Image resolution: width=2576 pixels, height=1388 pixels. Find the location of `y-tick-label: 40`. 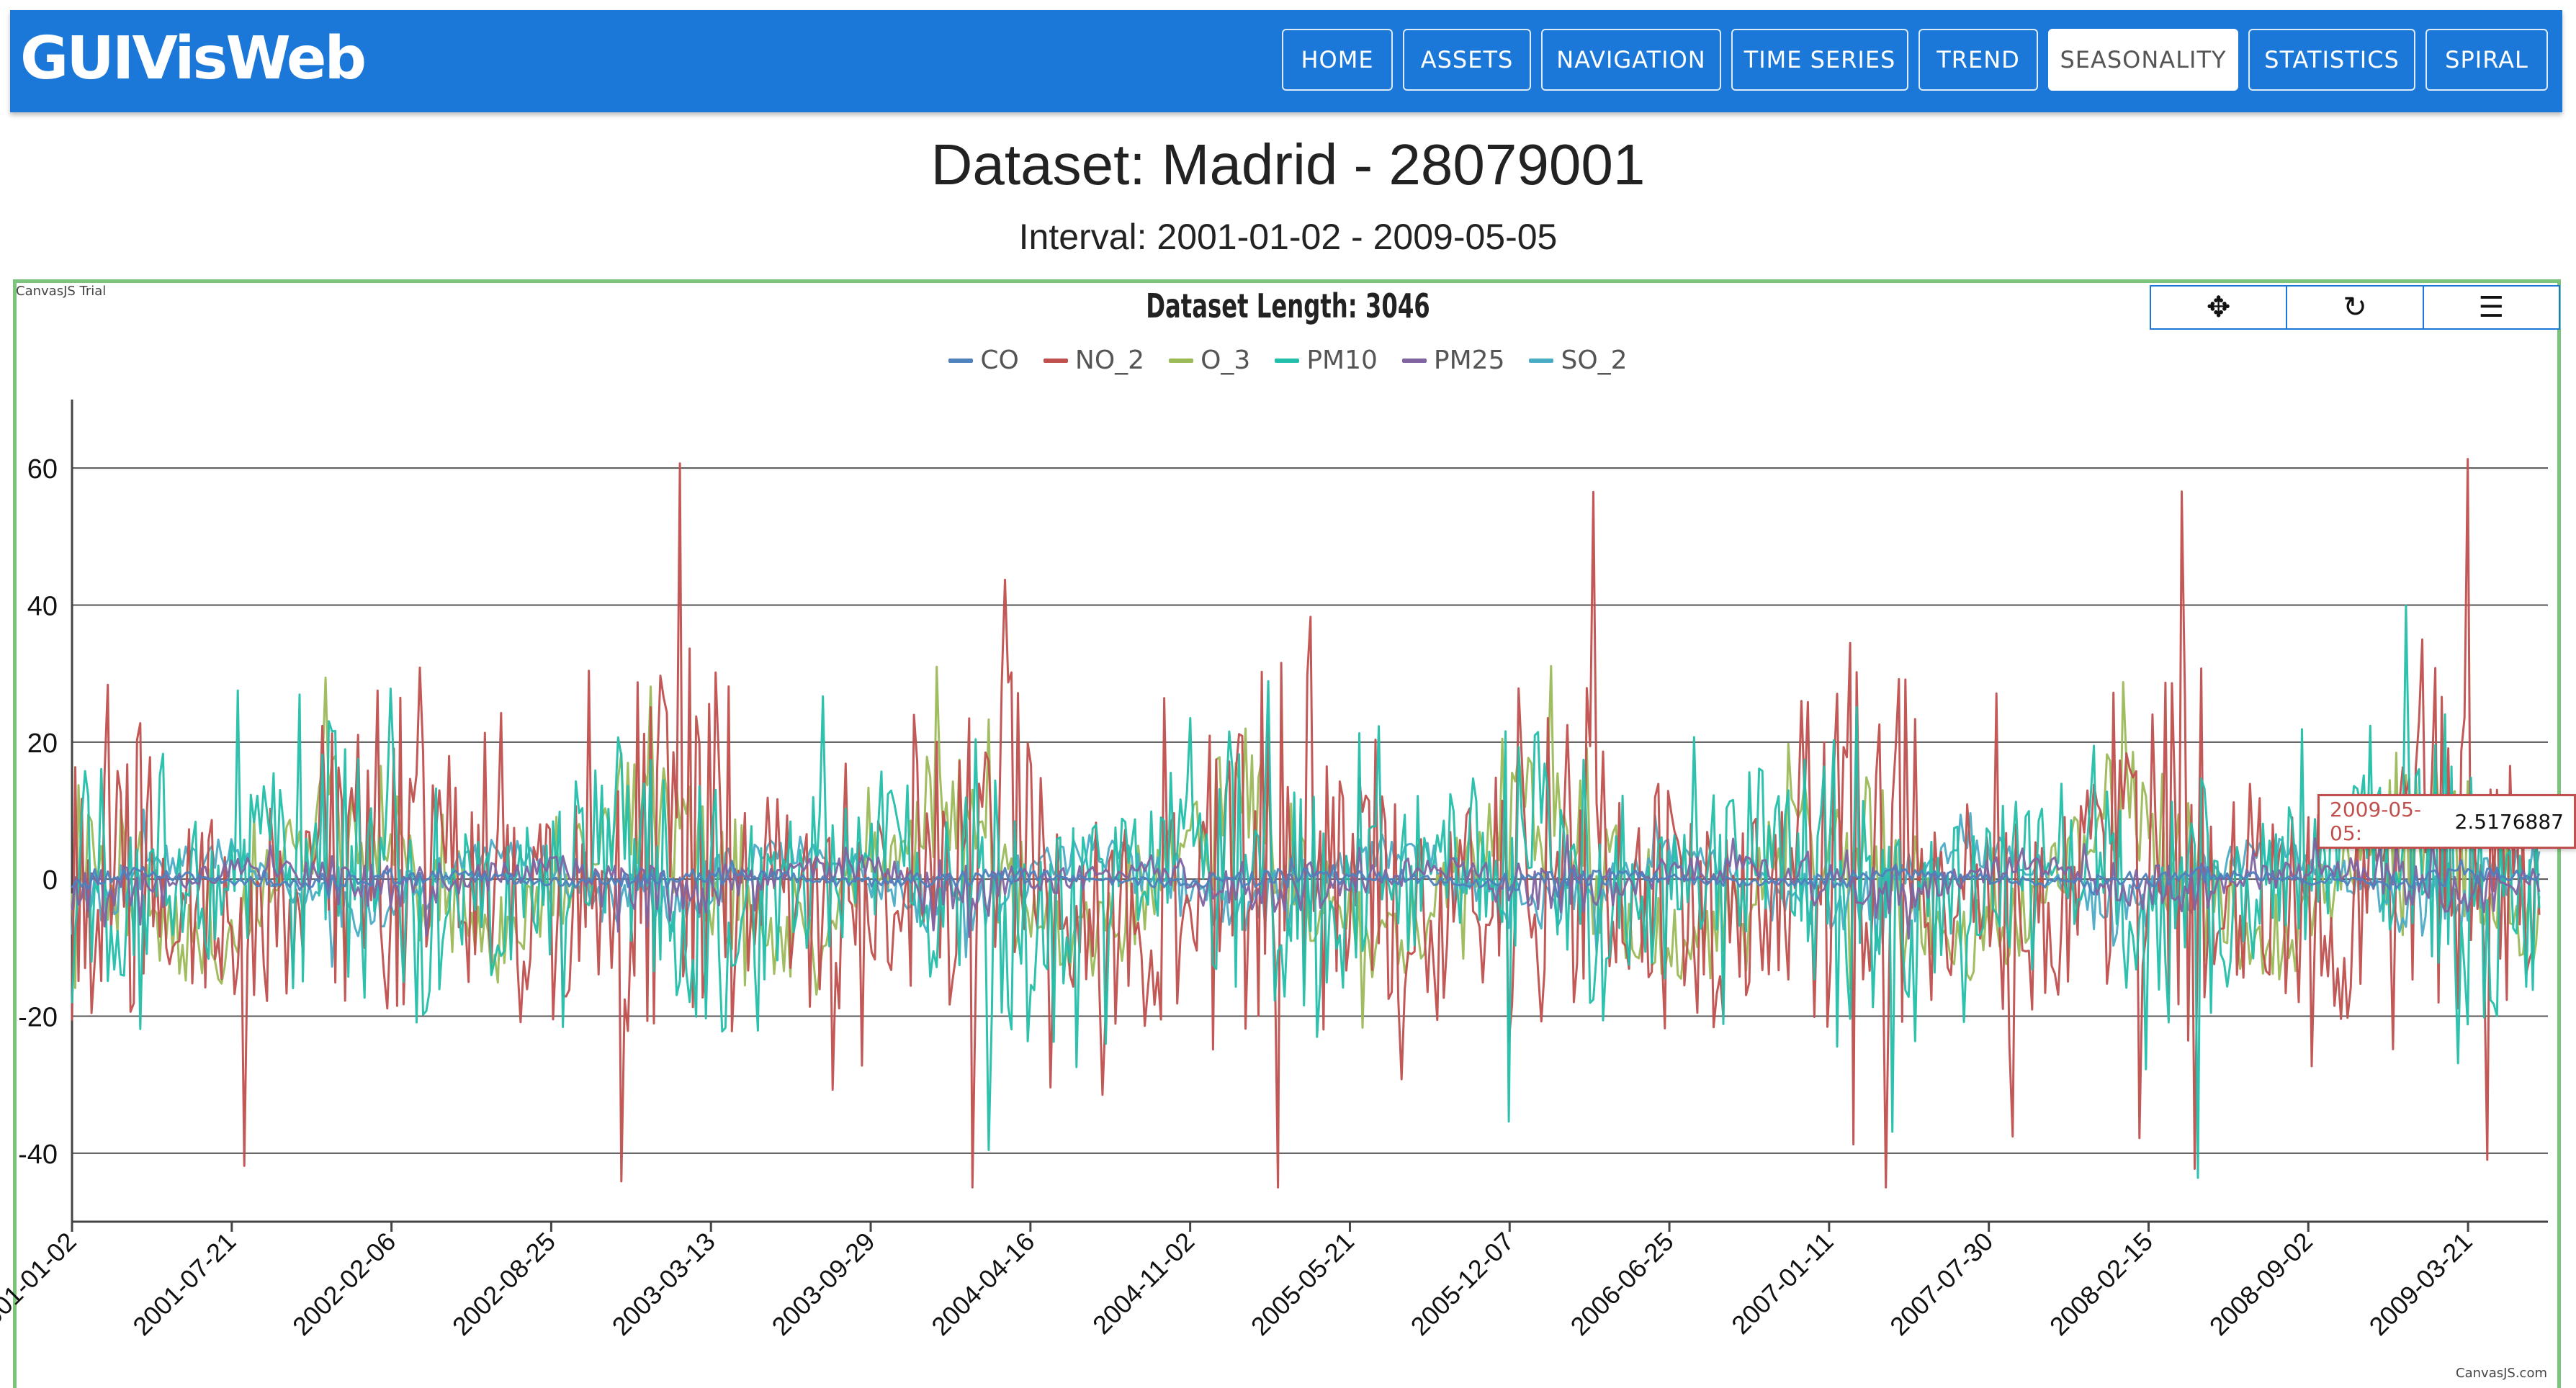

y-tick-label: 40 is located at coordinates (42, 607).